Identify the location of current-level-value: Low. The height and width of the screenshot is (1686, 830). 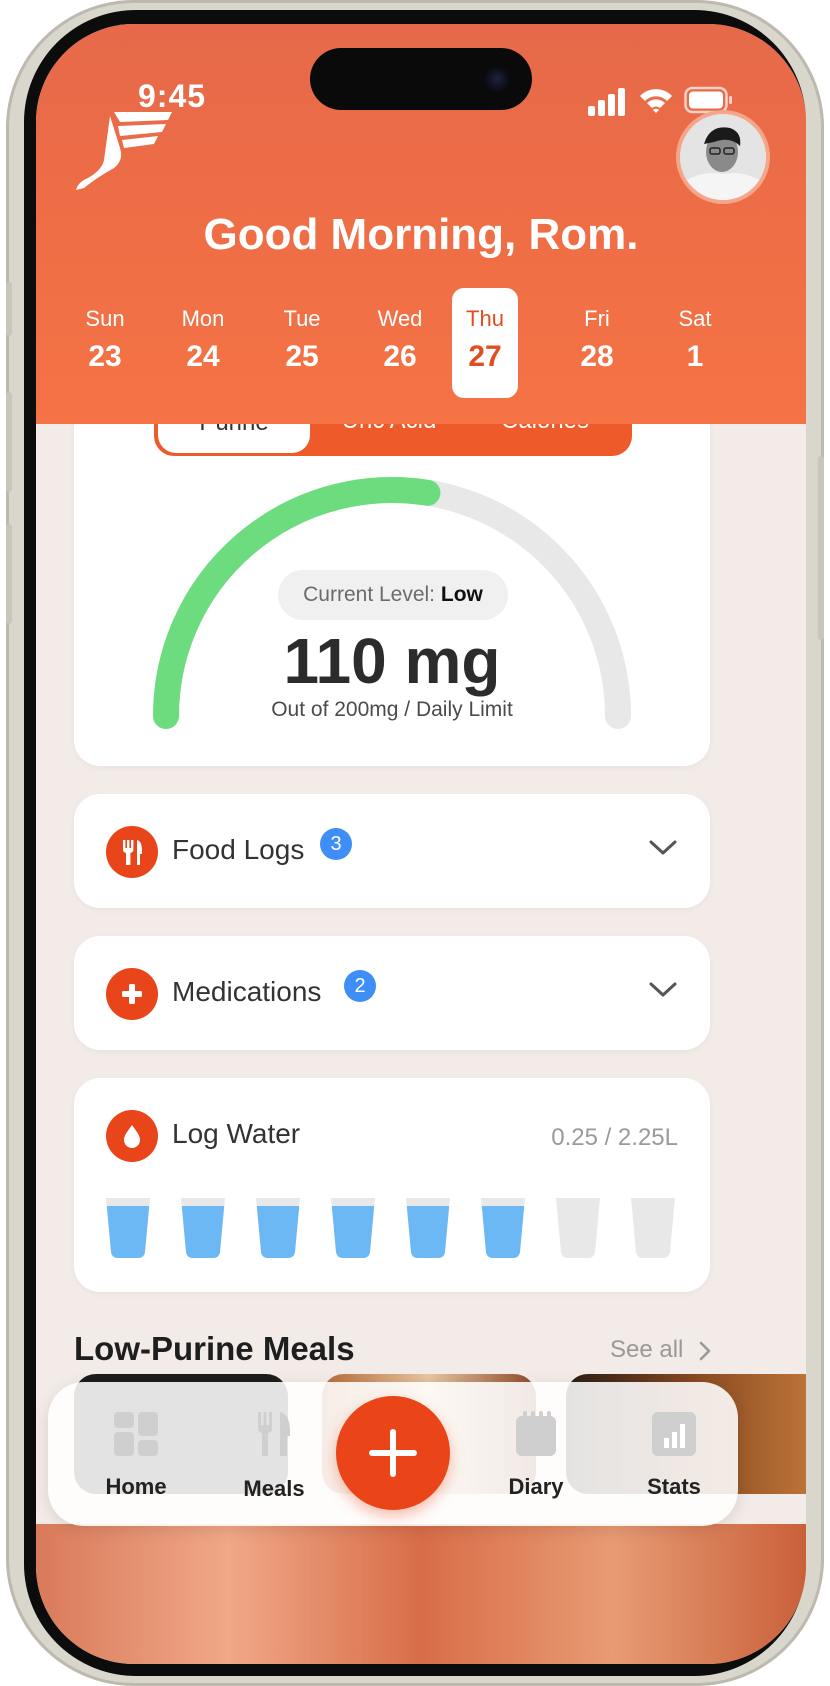
(461, 594).